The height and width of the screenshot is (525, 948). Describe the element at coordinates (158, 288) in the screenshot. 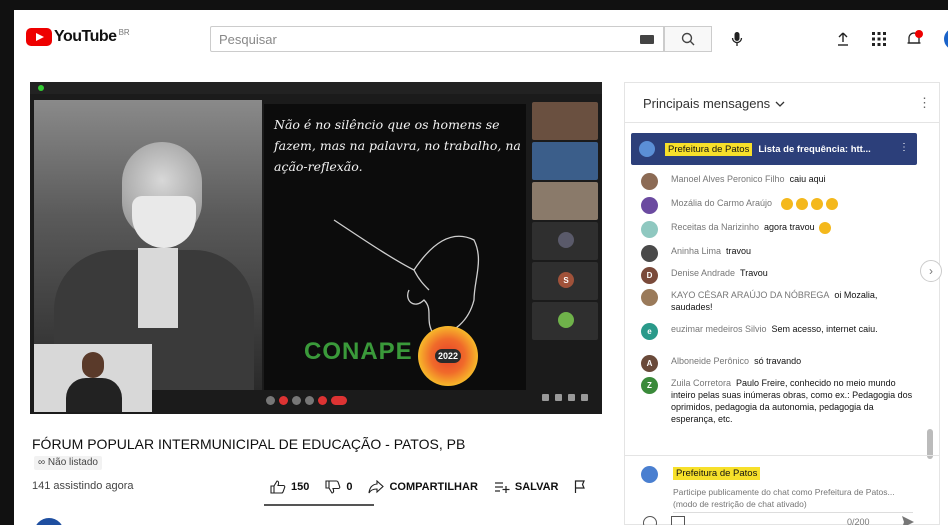

I see `portrait-shirt` at that location.